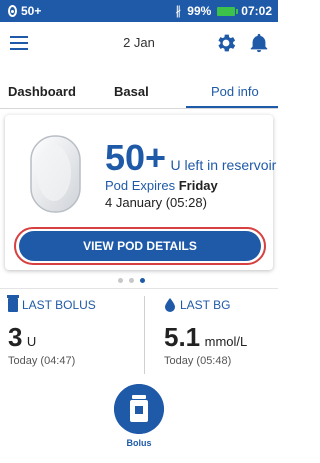  Describe the element at coordinates (42, 91) in the screenshot. I see `tab-dashboard: Dashboard` at that location.